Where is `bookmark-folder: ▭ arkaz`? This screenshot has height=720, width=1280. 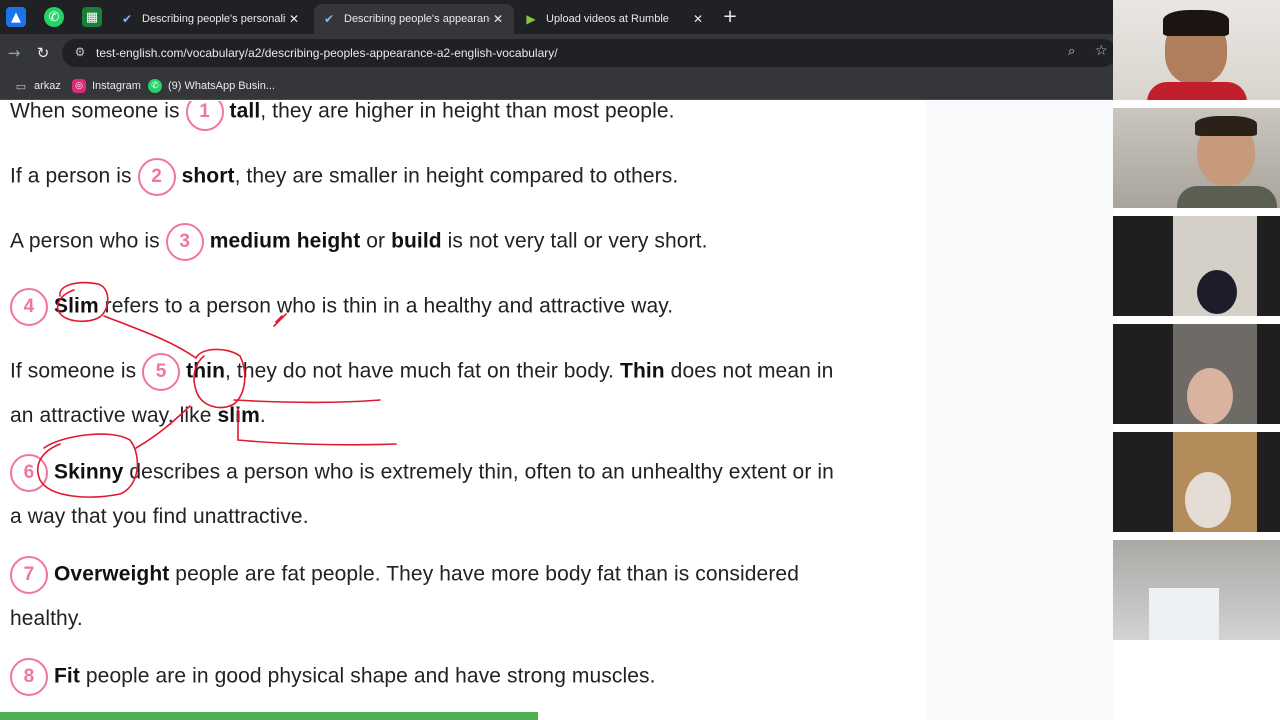
bookmark-folder: ▭ arkaz is located at coordinates (37, 86).